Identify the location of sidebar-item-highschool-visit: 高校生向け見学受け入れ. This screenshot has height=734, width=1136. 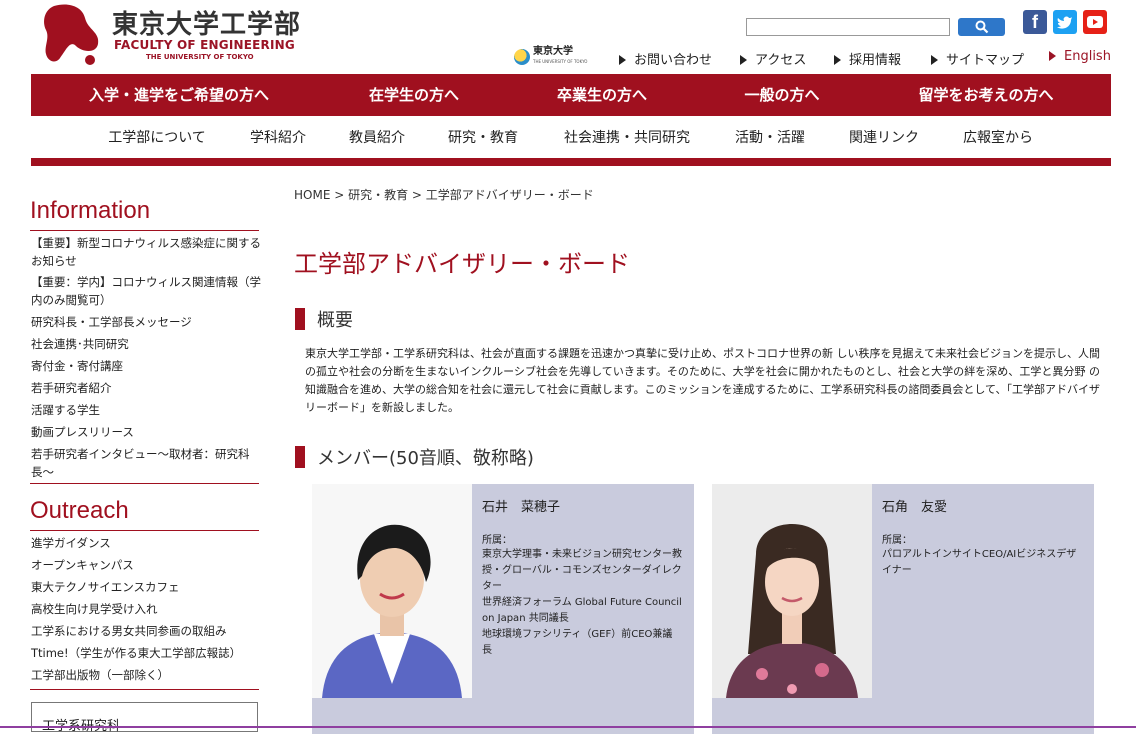
(147, 609).